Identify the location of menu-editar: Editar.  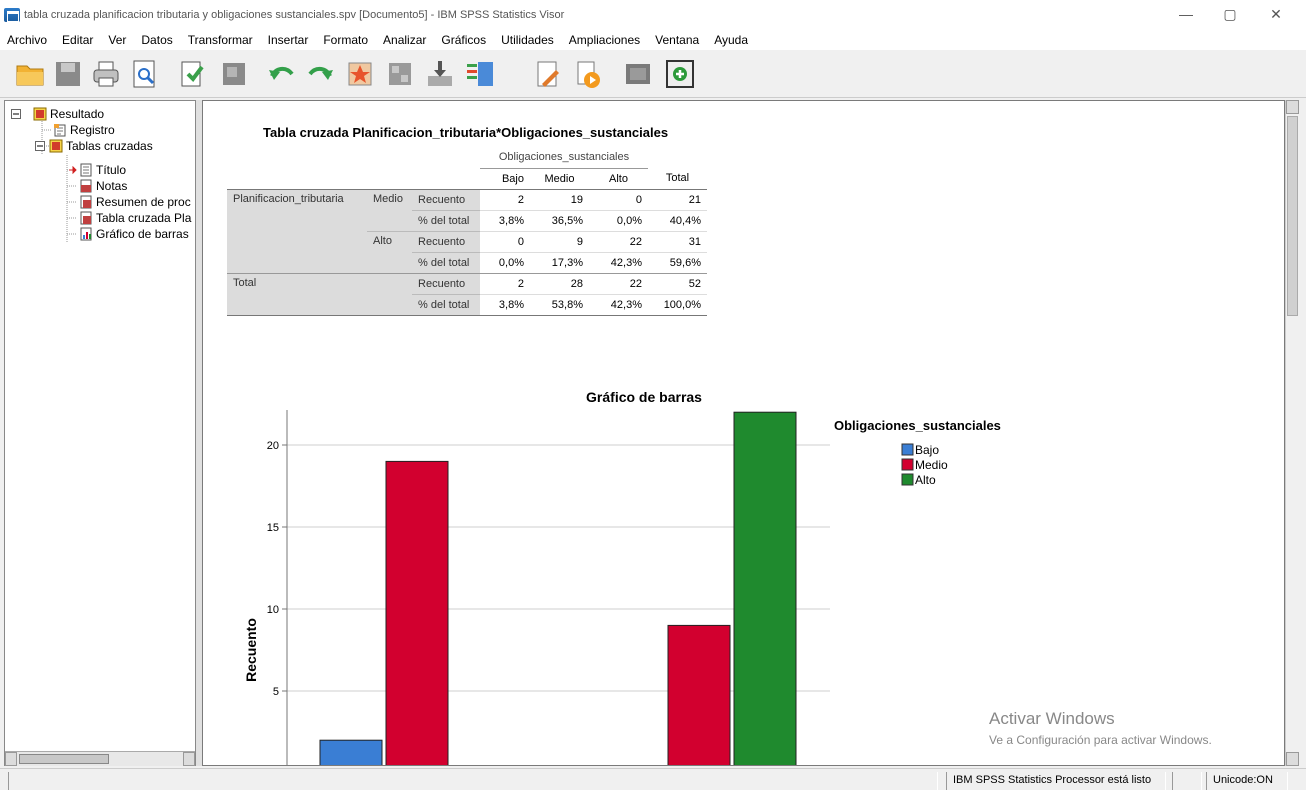
(78, 40).